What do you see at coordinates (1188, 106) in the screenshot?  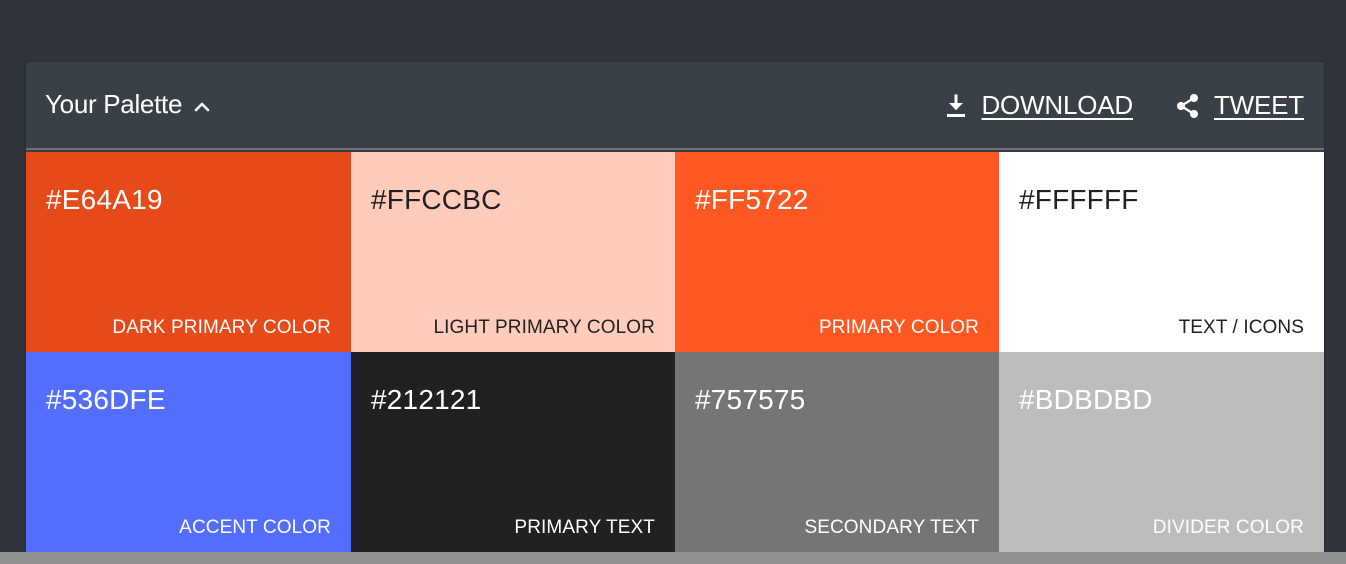 I see `share-icon` at bounding box center [1188, 106].